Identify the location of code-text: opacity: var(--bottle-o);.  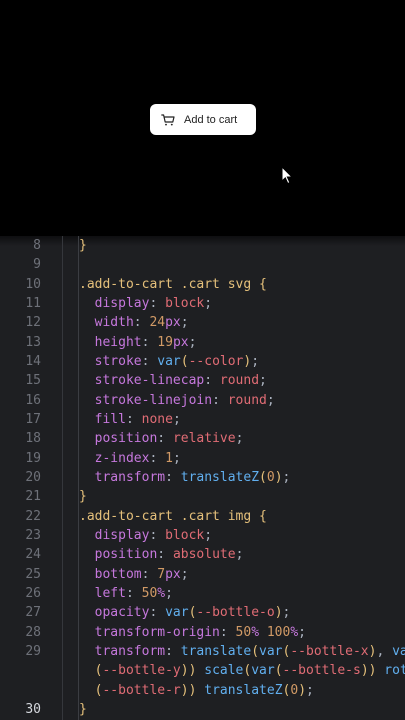
(185, 612).